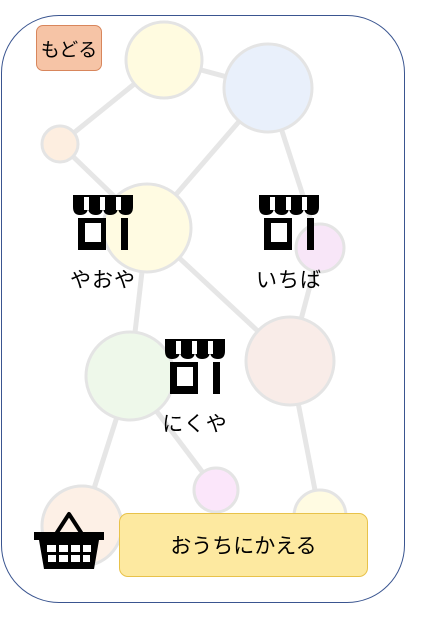 This screenshot has width=421, height=625. I want to click on shop-label: にくや, so click(195, 424).